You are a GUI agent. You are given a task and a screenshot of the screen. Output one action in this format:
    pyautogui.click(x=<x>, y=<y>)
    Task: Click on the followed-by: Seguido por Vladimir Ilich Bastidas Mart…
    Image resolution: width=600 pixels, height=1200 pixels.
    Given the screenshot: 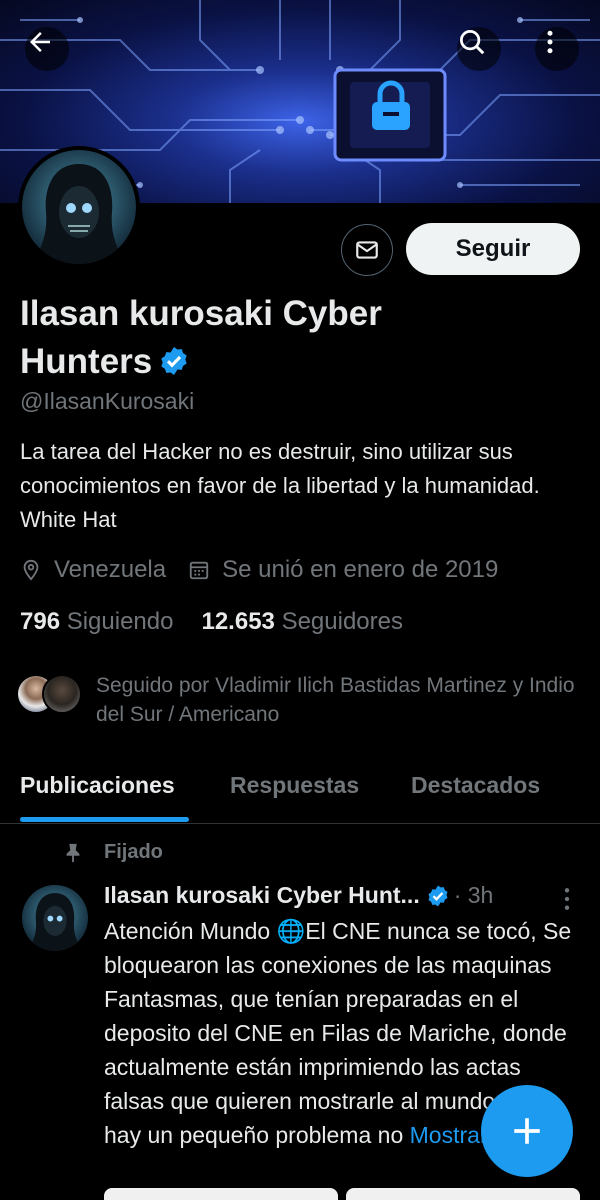 What is the action you would take?
    pyautogui.click(x=296, y=701)
    